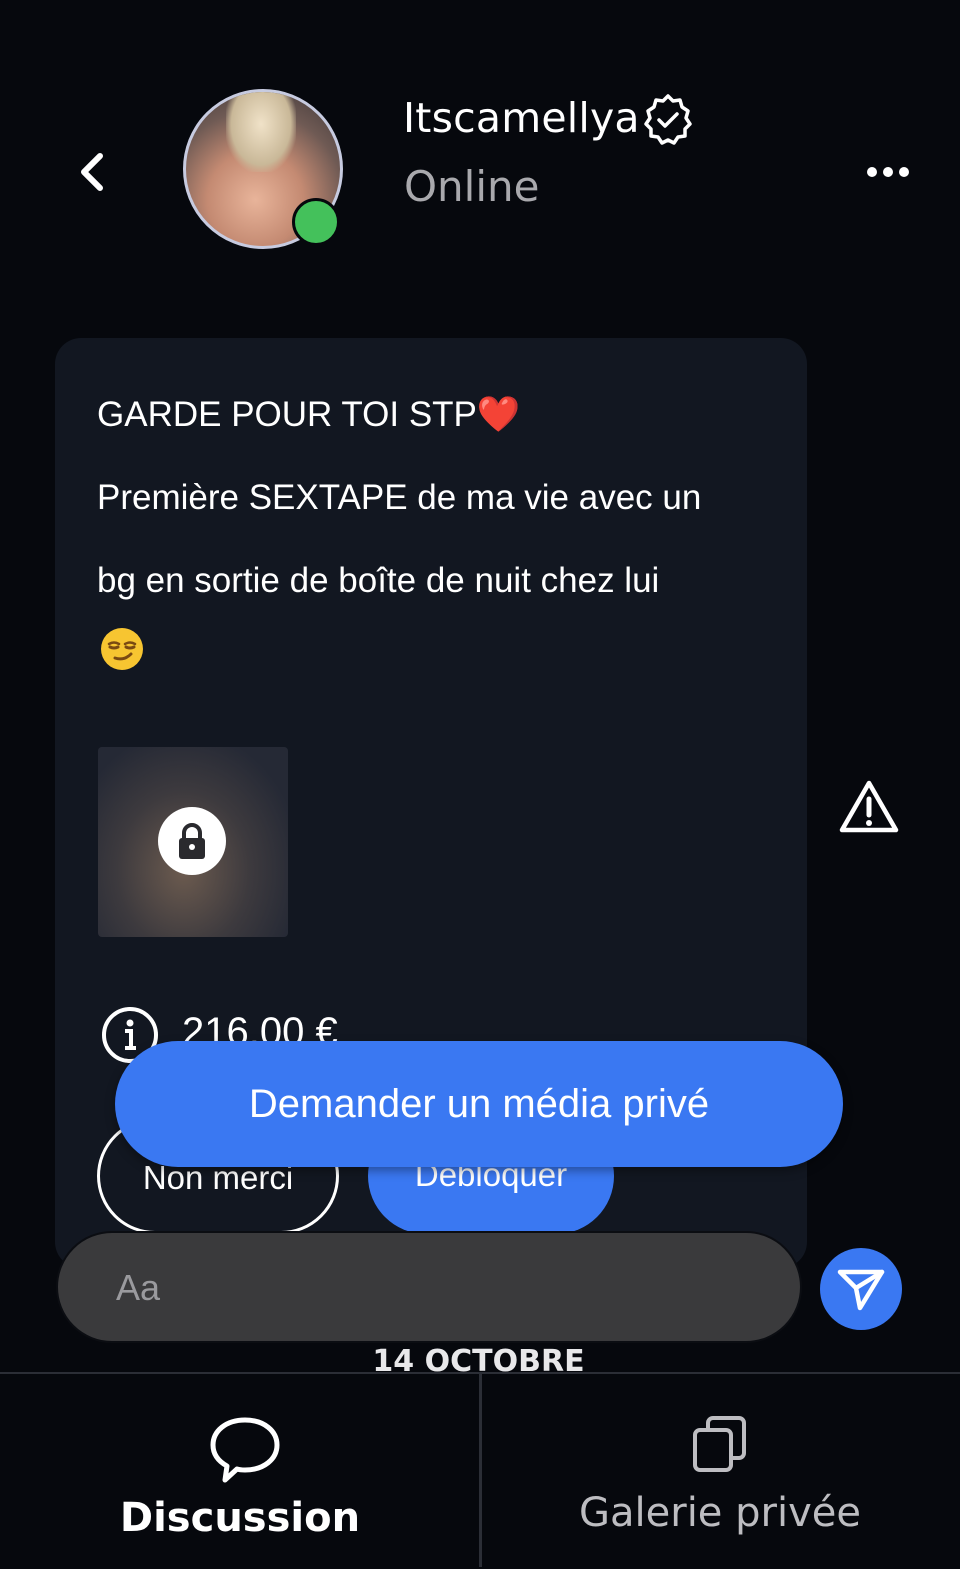  What do you see at coordinates (122, 649) in the screenshot?
I see `smirk-emoji-icon` at bounding box center [122, 649].